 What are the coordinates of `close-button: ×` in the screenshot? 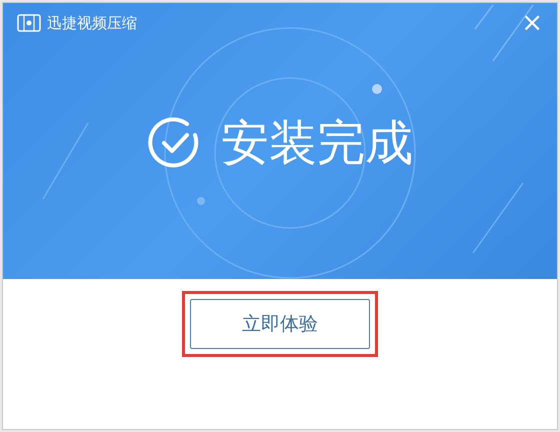 It's located at (532, 23).